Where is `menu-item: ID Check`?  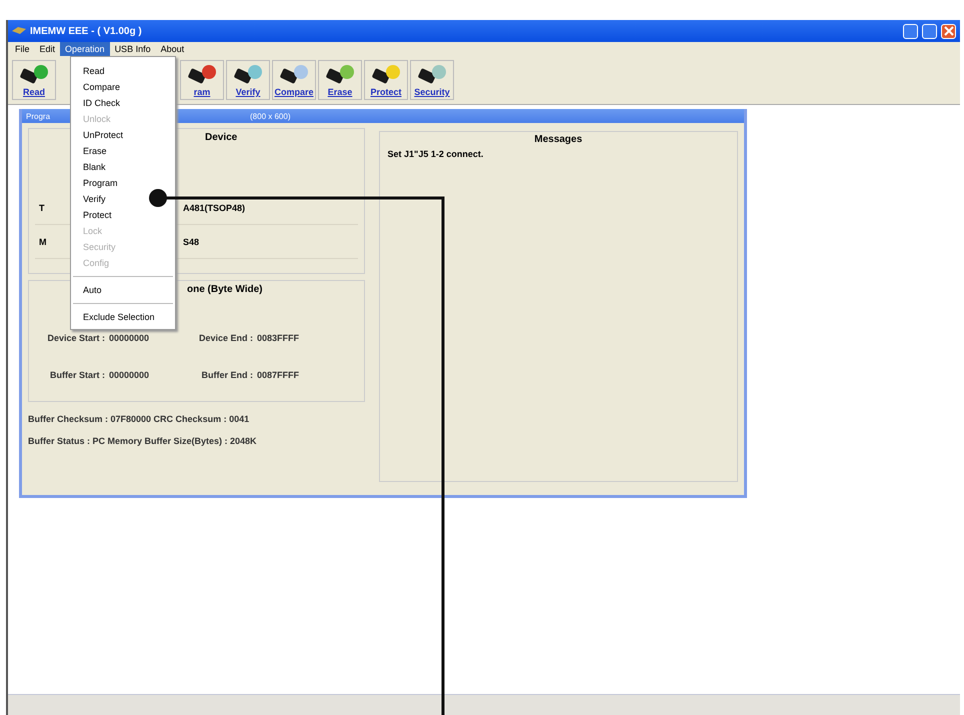
menu-item: ID Check is located at coordinates (123, 103).